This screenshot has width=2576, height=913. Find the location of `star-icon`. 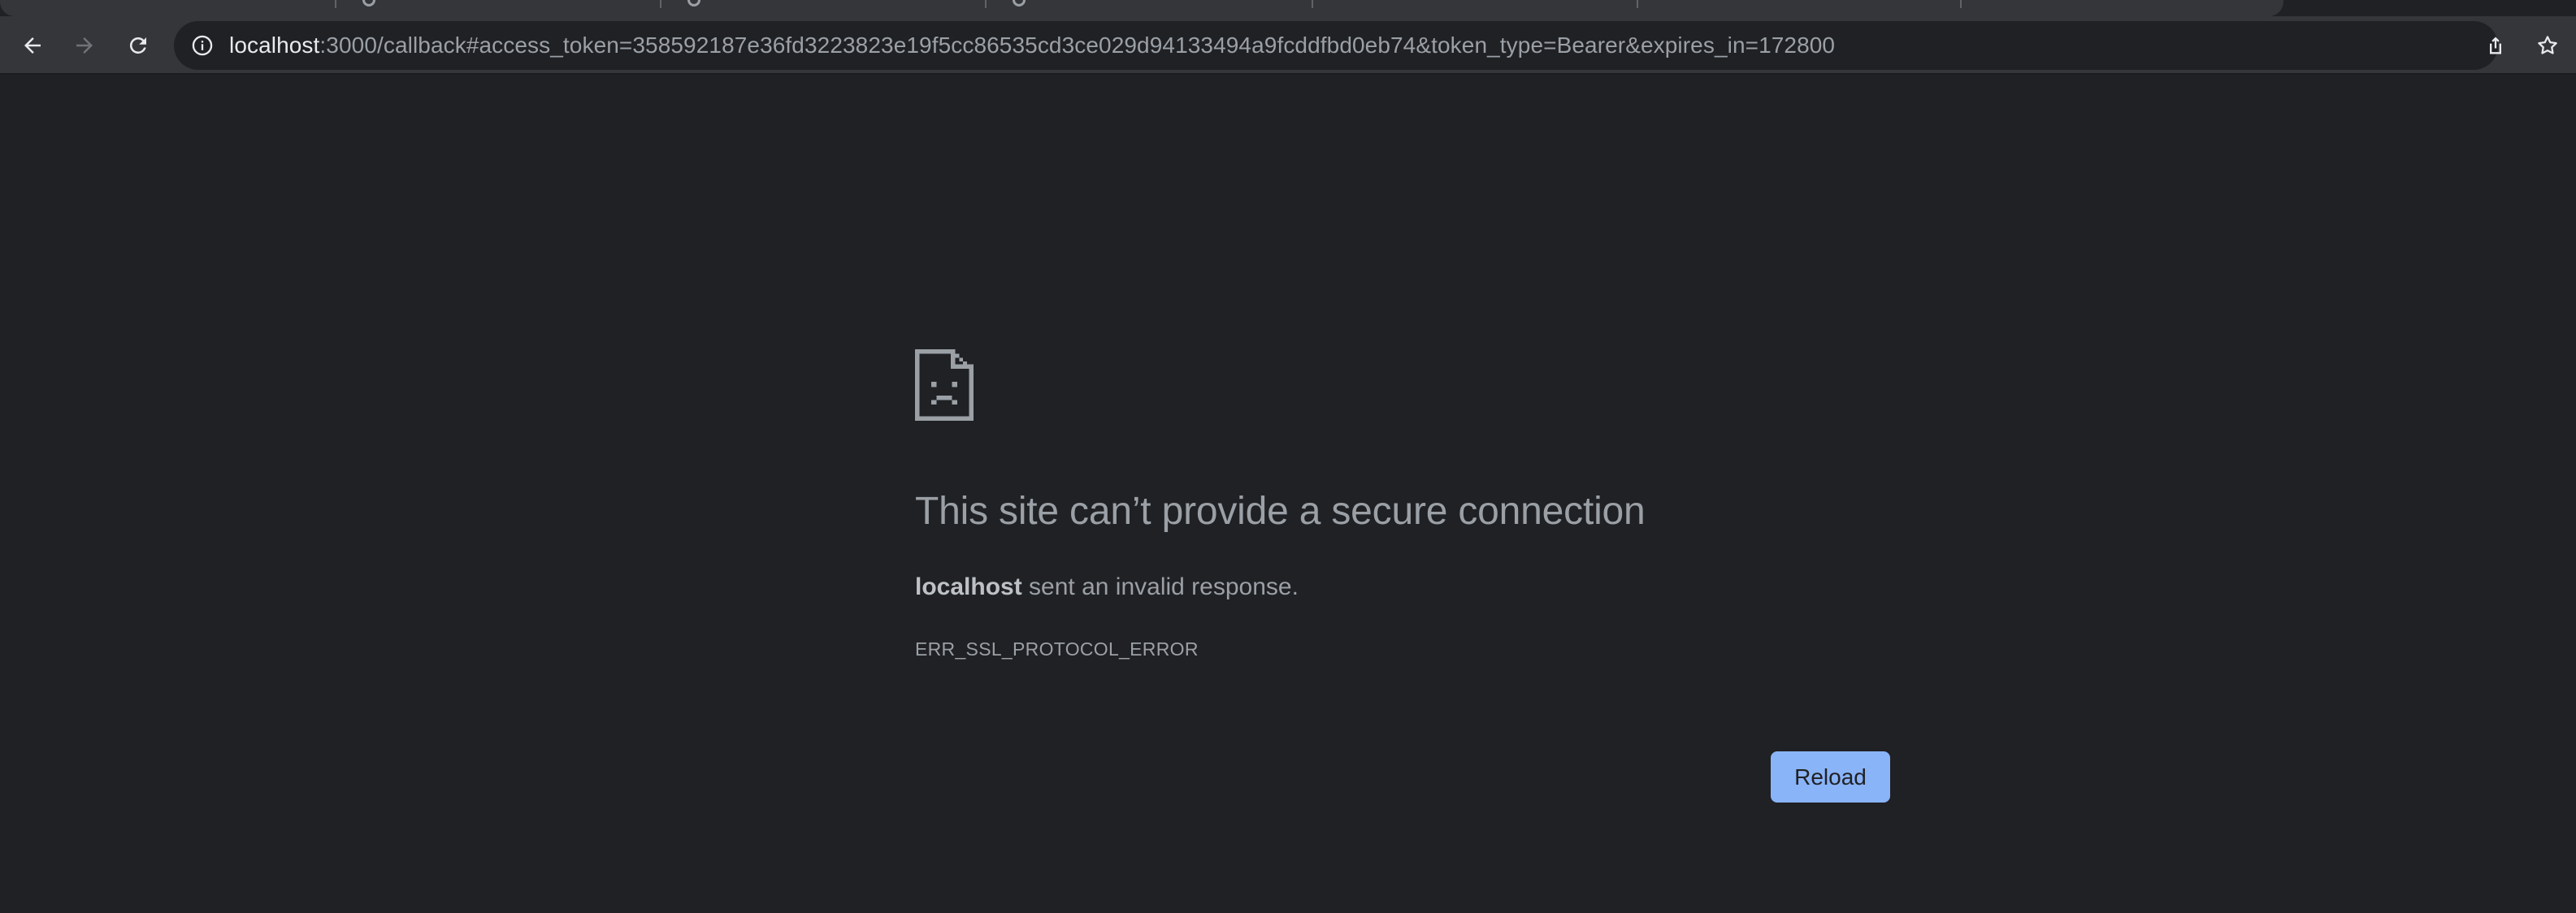

star-icon is located at coordinates (2547, 45).